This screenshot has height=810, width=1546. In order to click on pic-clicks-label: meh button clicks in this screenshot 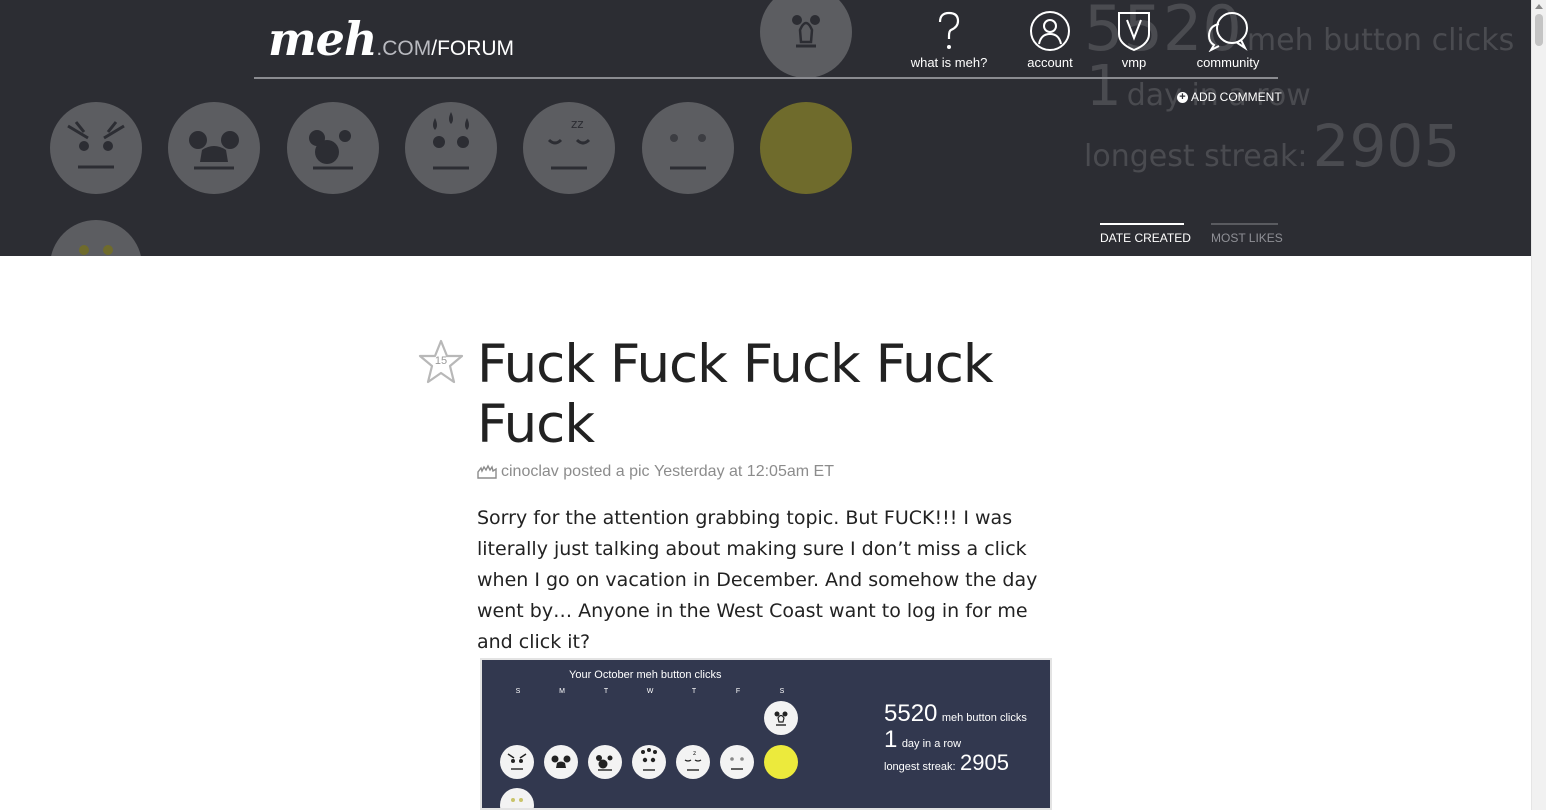, I will do `click(984, 718)`.